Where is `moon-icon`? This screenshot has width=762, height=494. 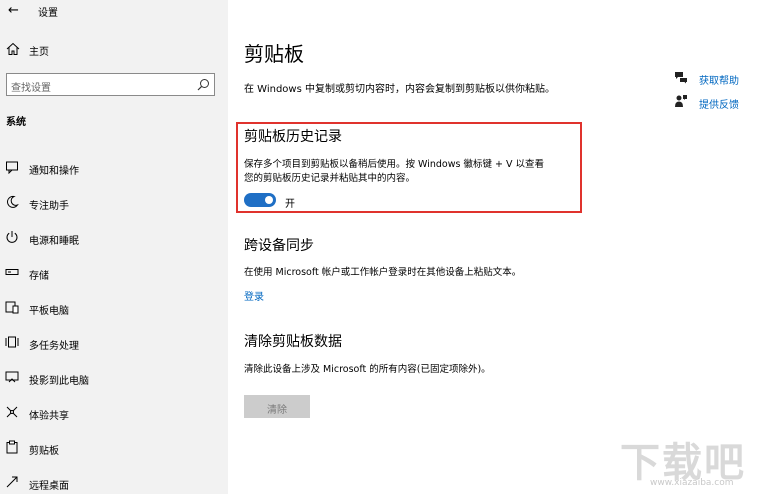
moon-icon is located at coordinates (12, 201).